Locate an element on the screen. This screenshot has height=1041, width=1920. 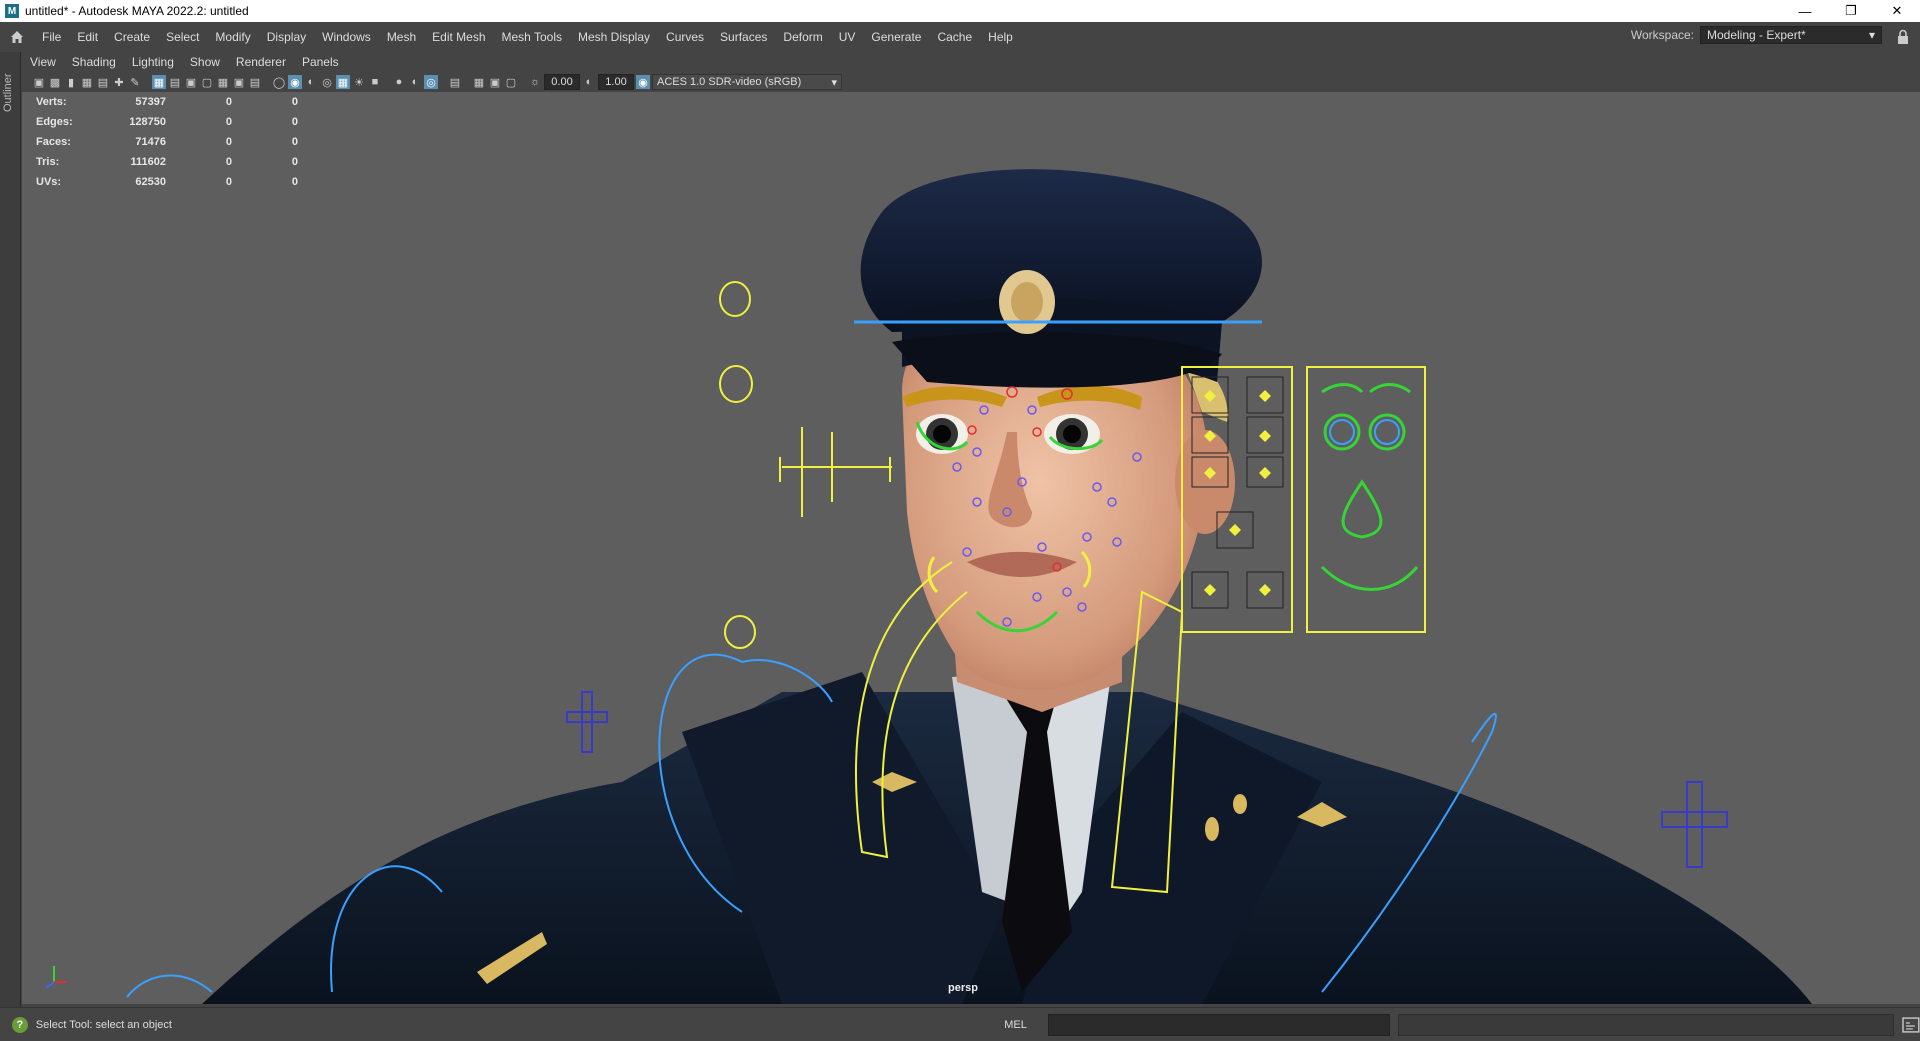
shadows-icon: ■ is located at coordinates (375, 82).